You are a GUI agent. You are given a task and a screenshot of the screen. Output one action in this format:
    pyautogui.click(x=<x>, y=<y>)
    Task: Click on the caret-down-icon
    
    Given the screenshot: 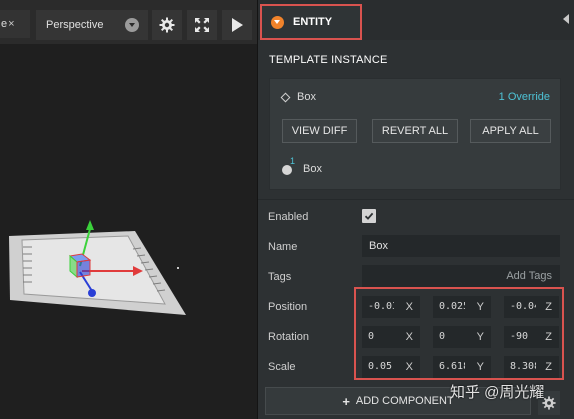 What is the action you would take?
    pyautogui.click(x=132, y=25)
    